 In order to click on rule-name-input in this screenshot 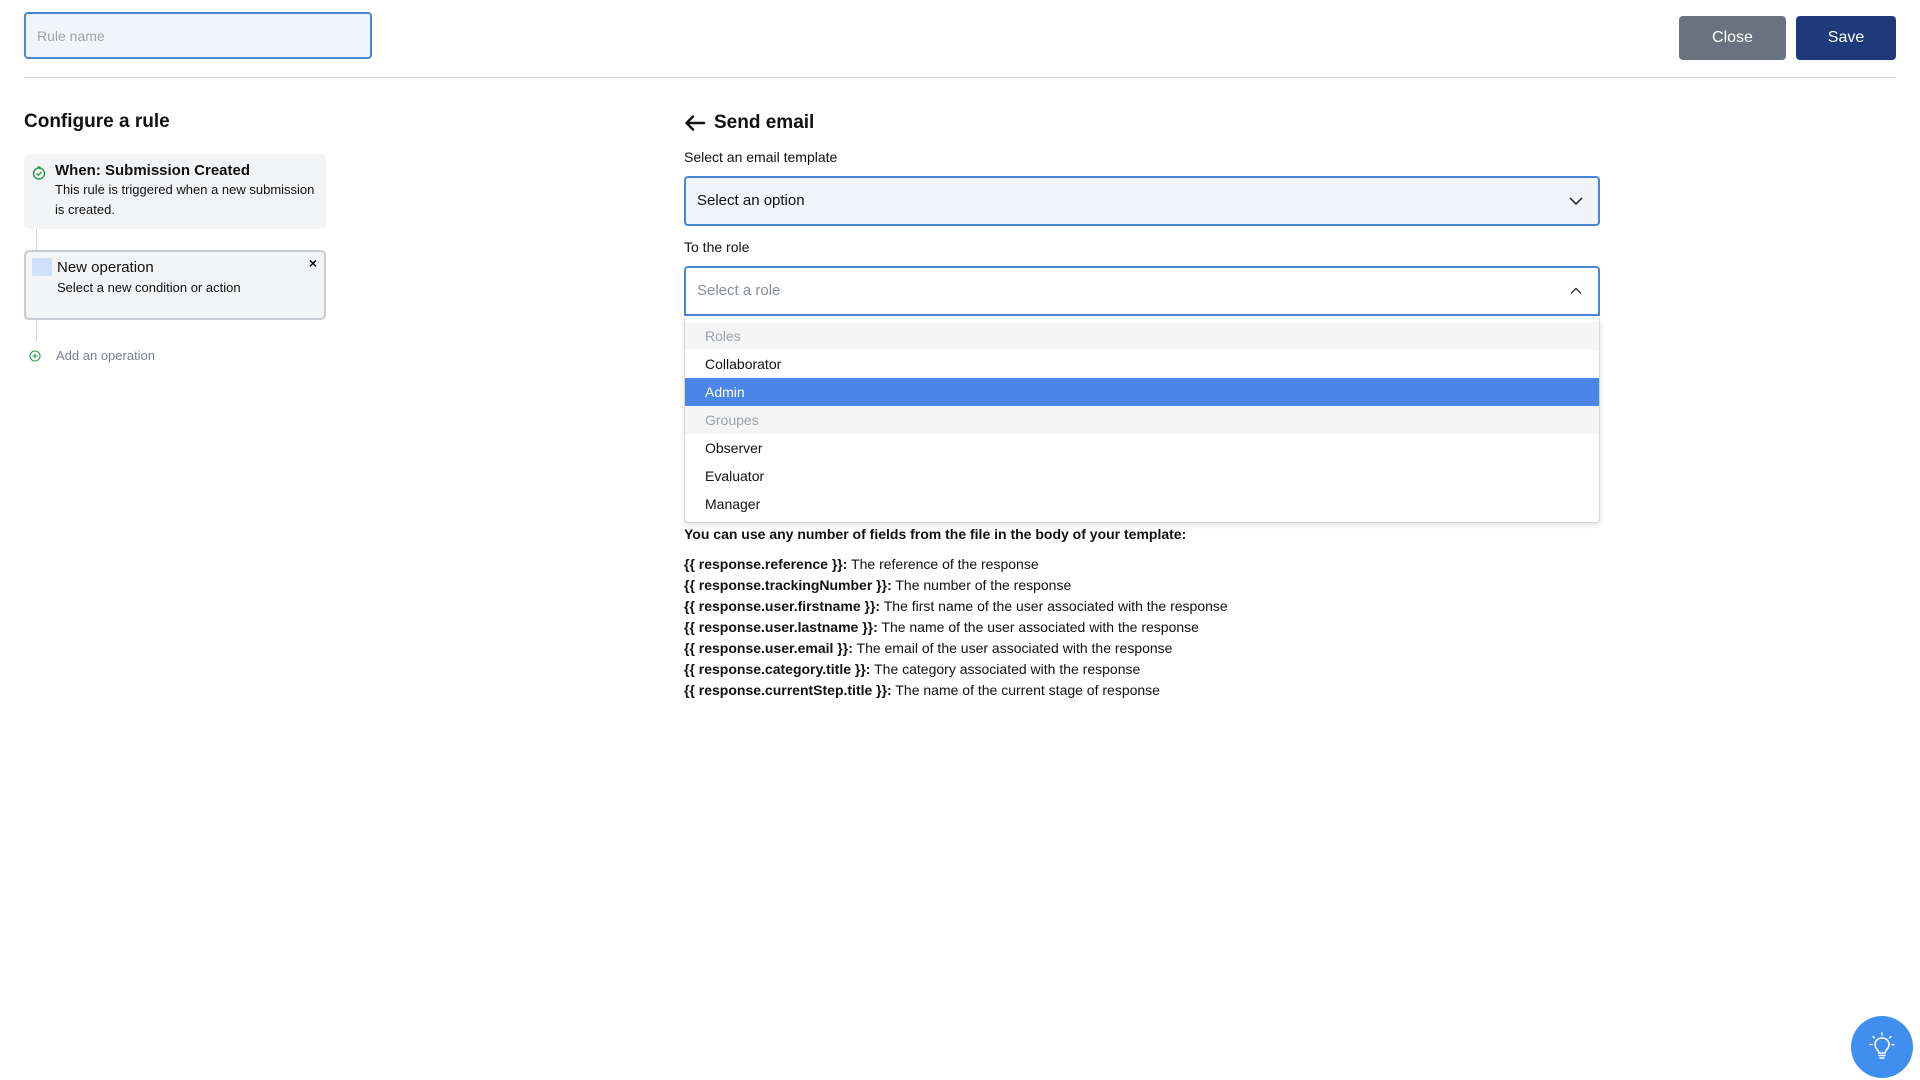, I will do `click(198, 35)`.